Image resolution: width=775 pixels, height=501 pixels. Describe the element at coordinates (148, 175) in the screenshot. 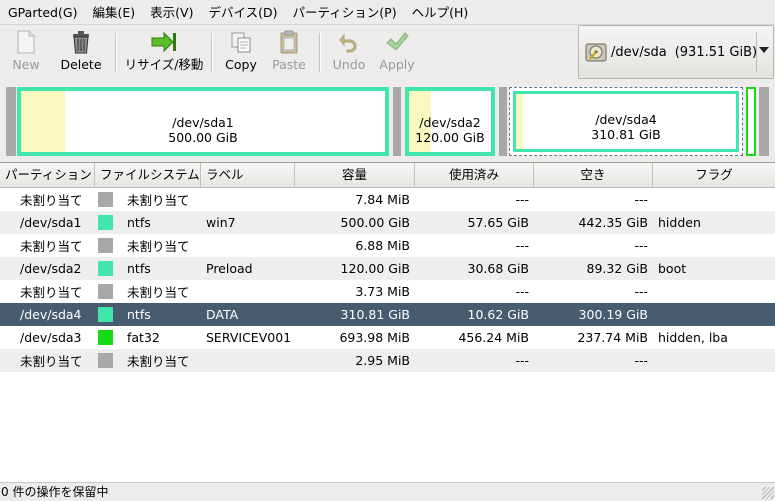

I see `column-header-filesystem: ファイルシステム` at that location.